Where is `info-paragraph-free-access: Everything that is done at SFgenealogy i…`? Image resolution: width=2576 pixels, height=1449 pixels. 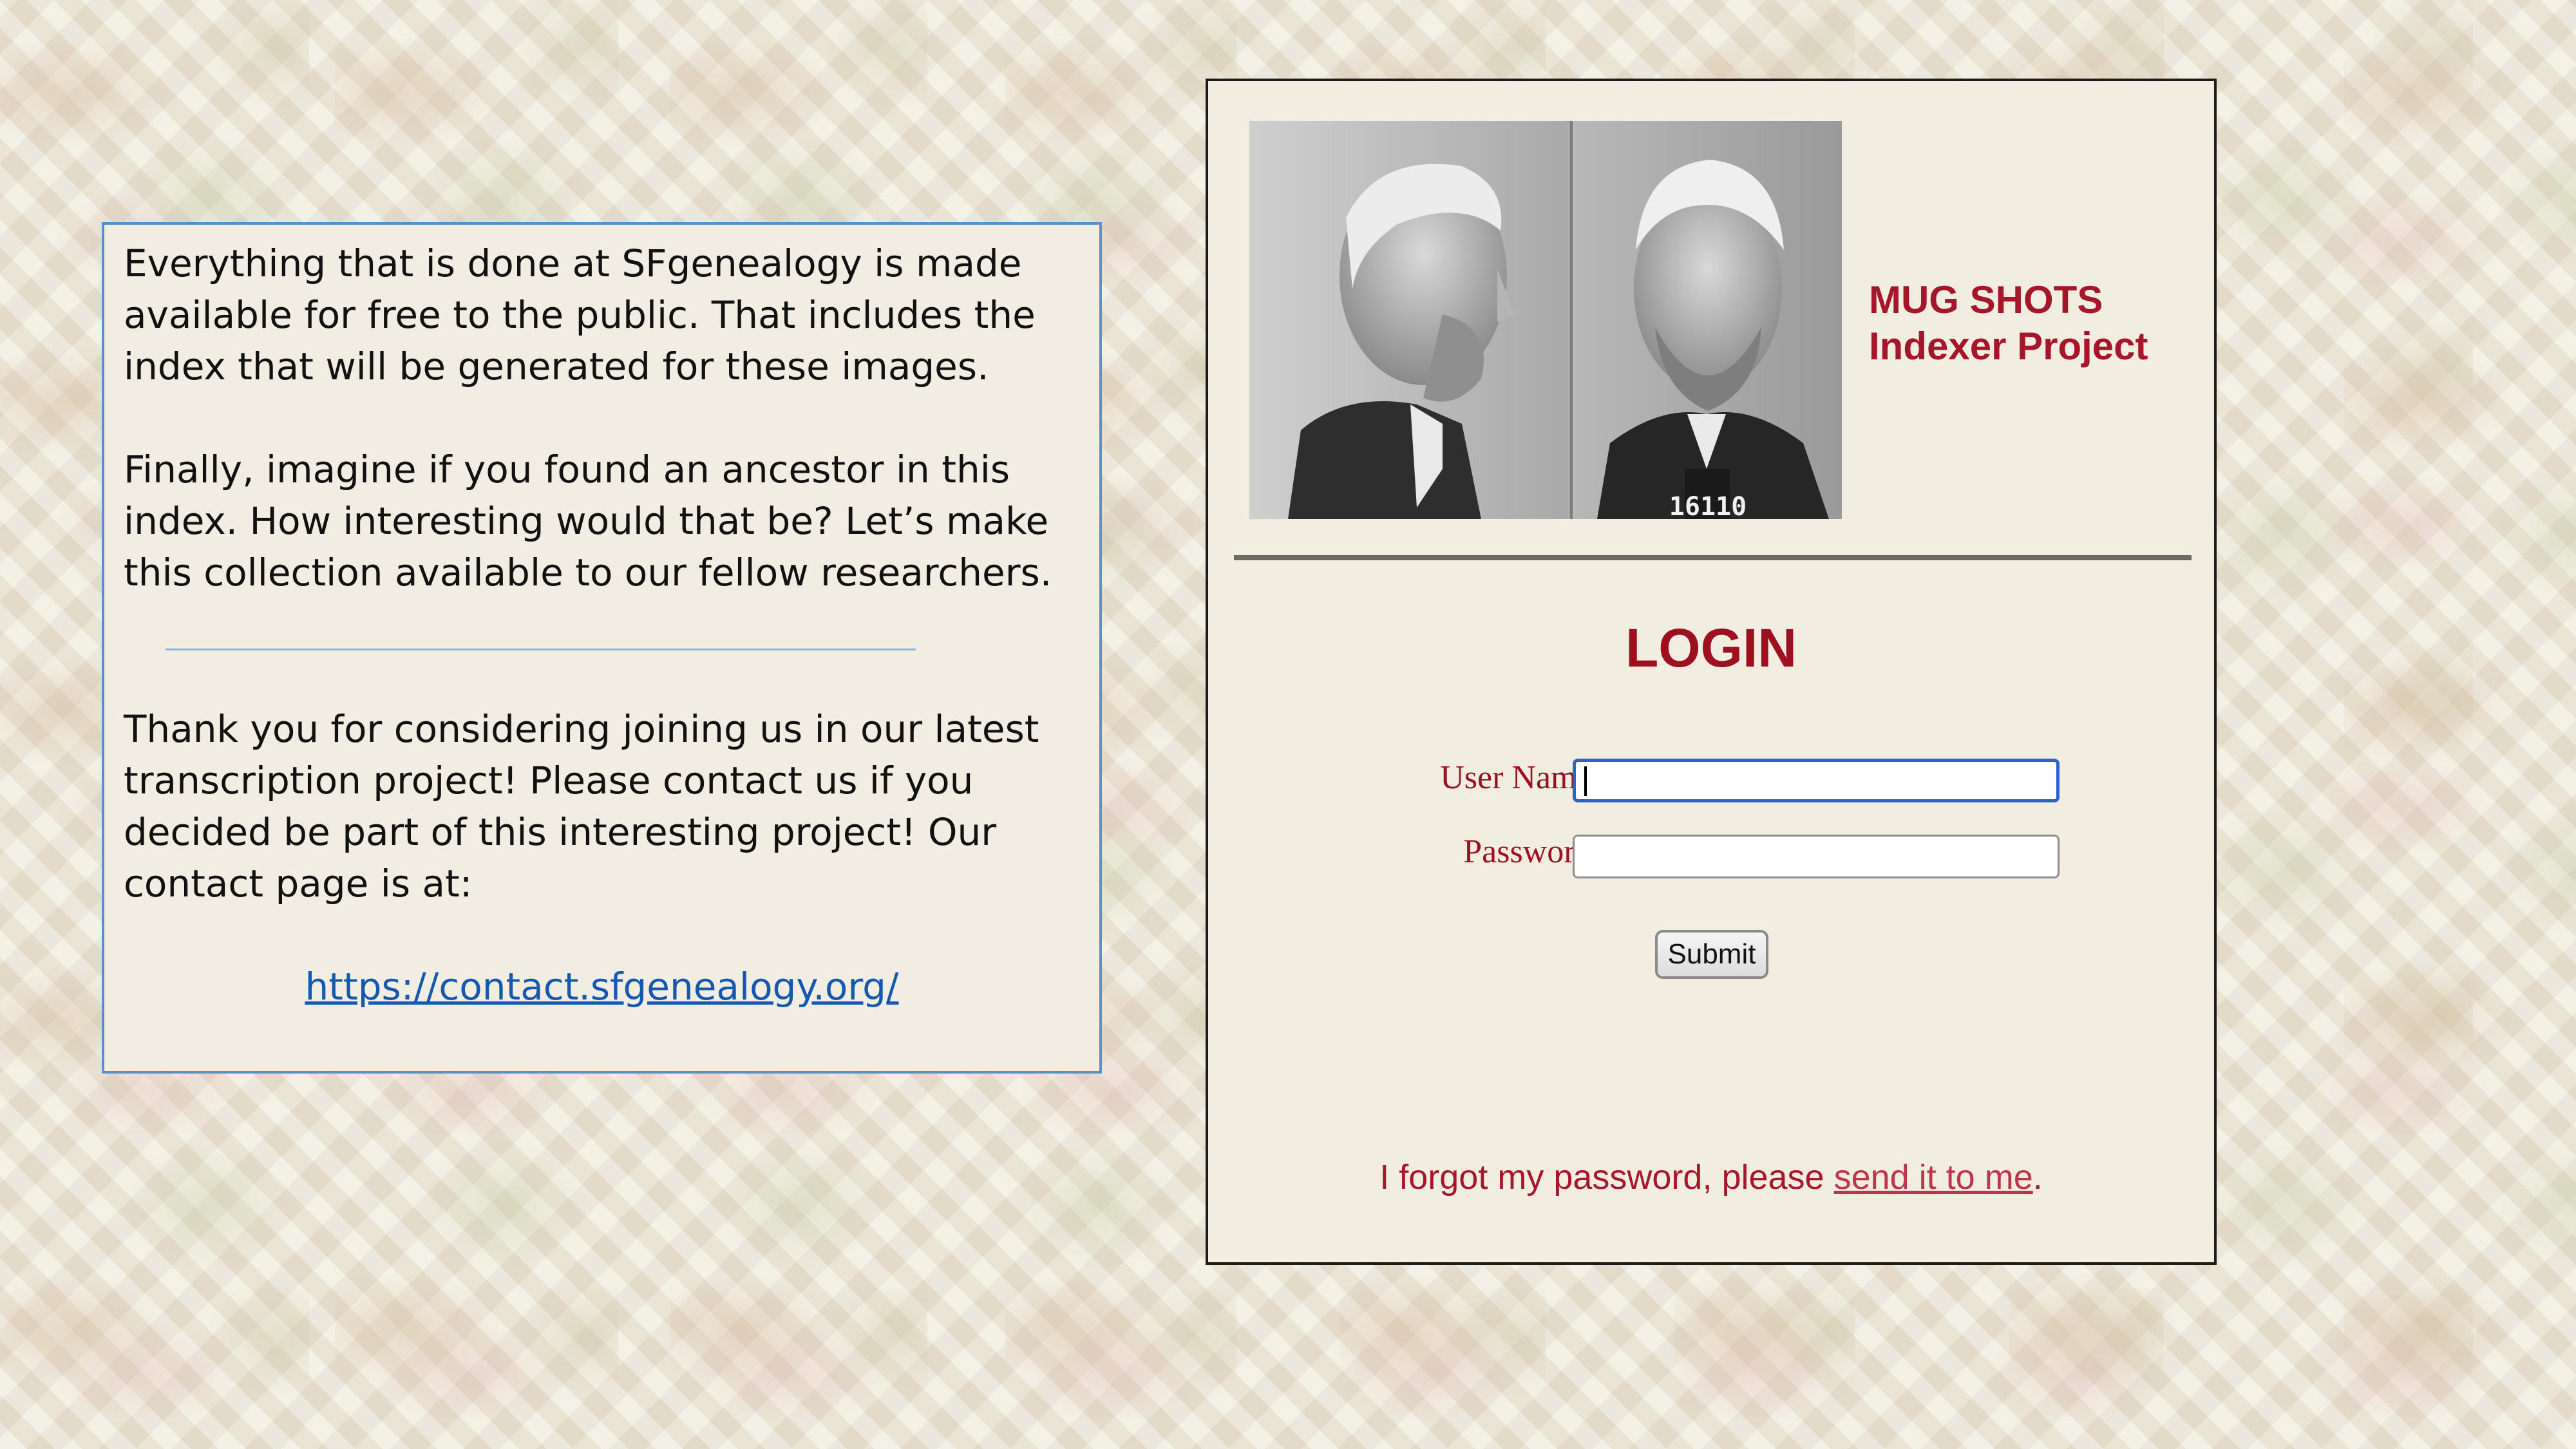 info-paragraph-free-access: Everything that is done at SFgenealogy i… is located at coordinates (580, 315).